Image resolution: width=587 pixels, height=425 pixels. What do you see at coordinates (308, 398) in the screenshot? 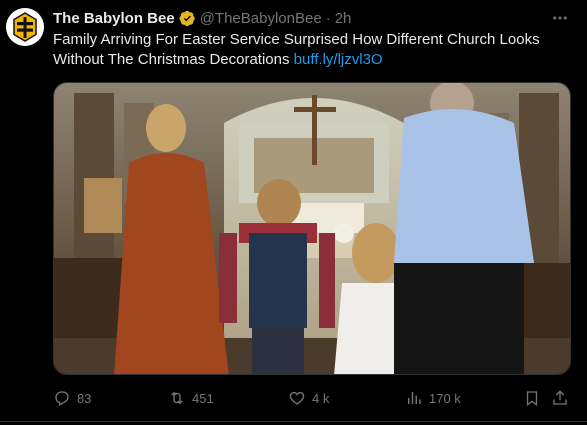
I see `like-button: 4 k` at bounding box center [308, 398].